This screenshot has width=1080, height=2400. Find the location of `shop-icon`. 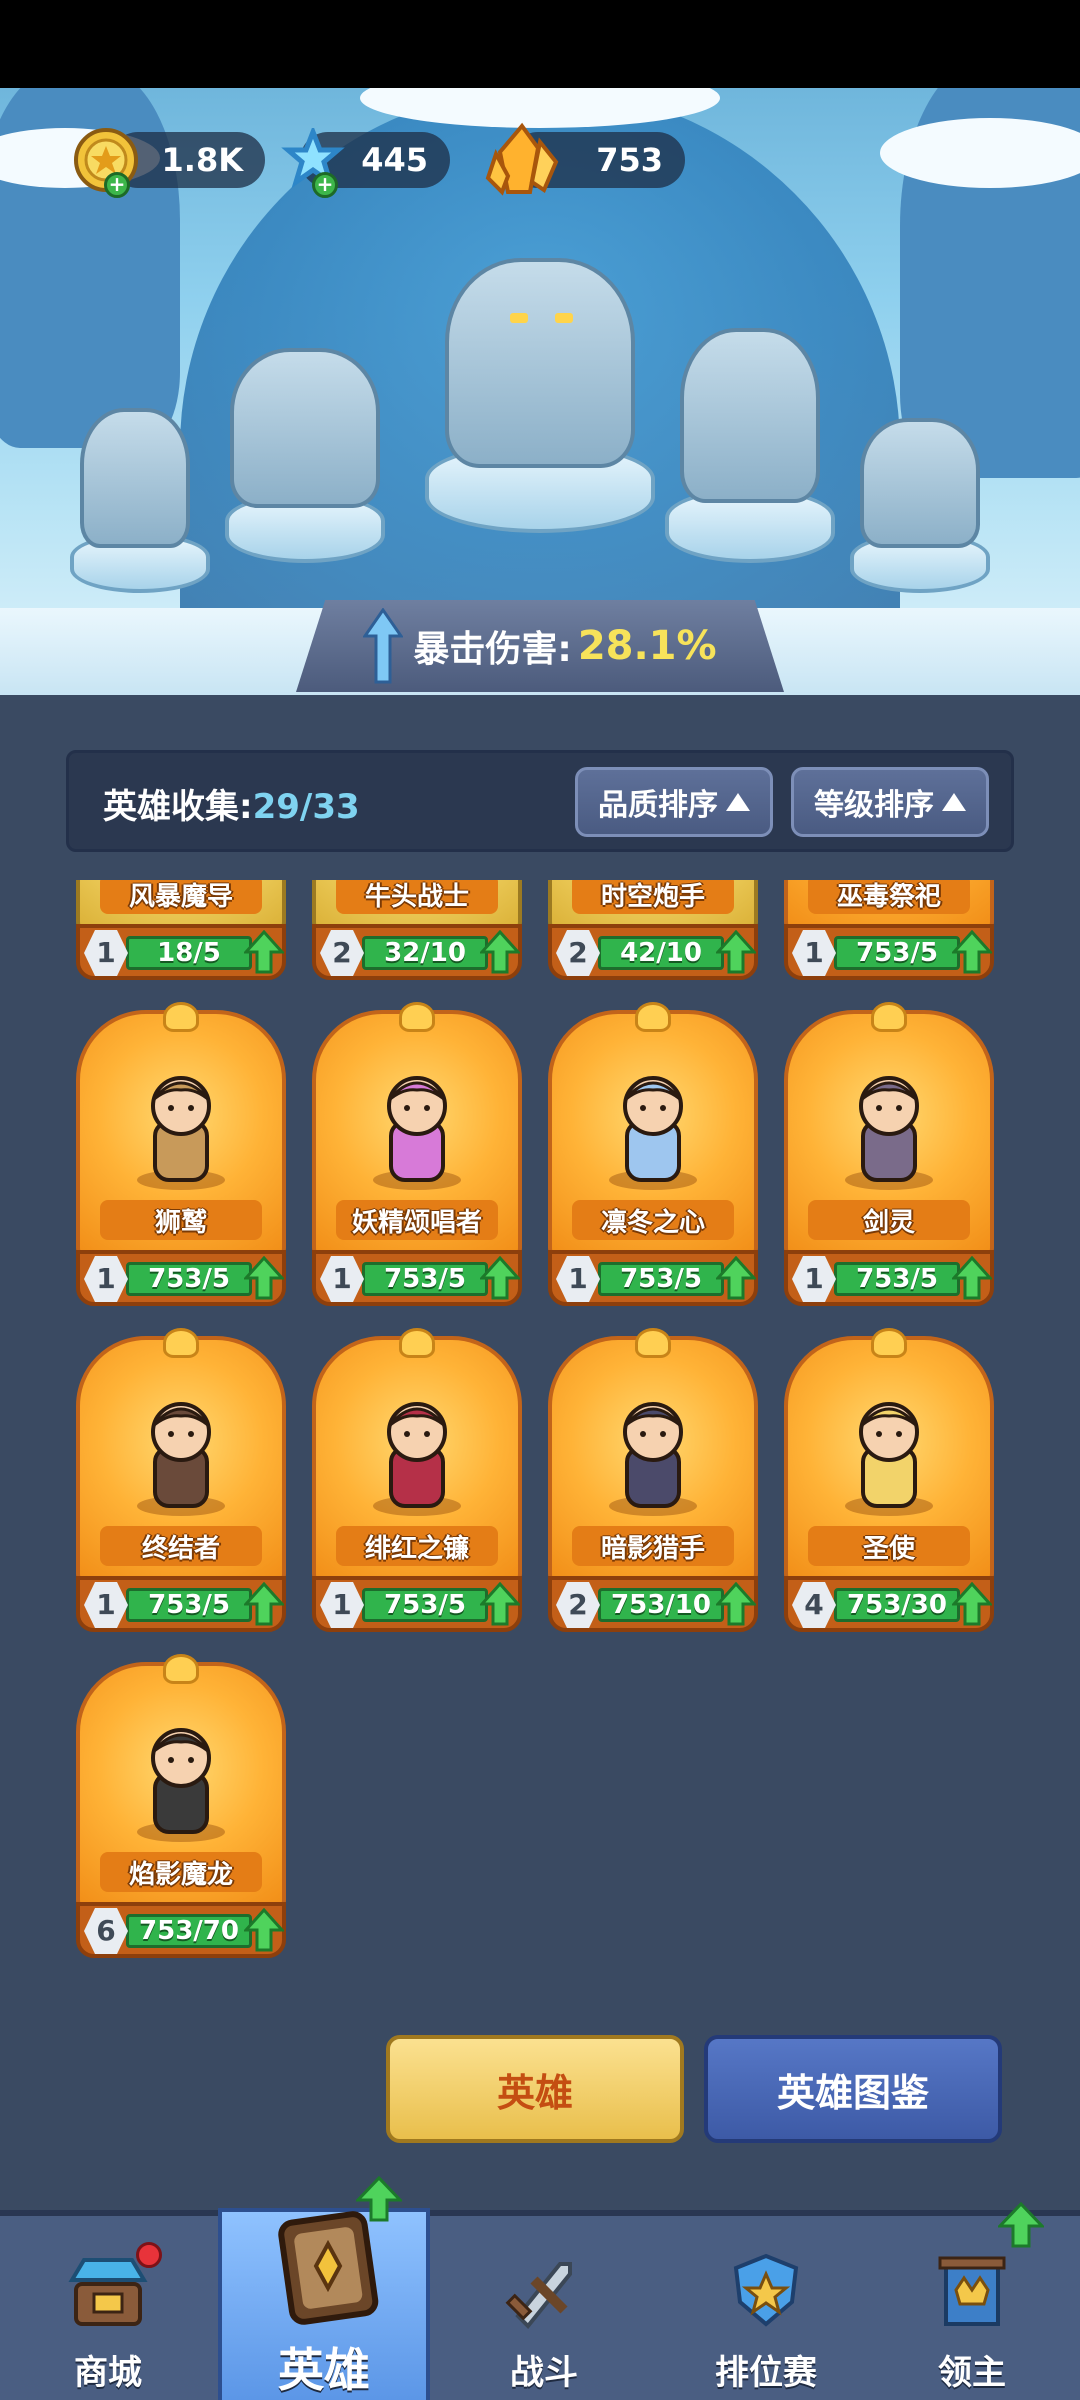

shop-icon is located at coordinates (108, 2292).